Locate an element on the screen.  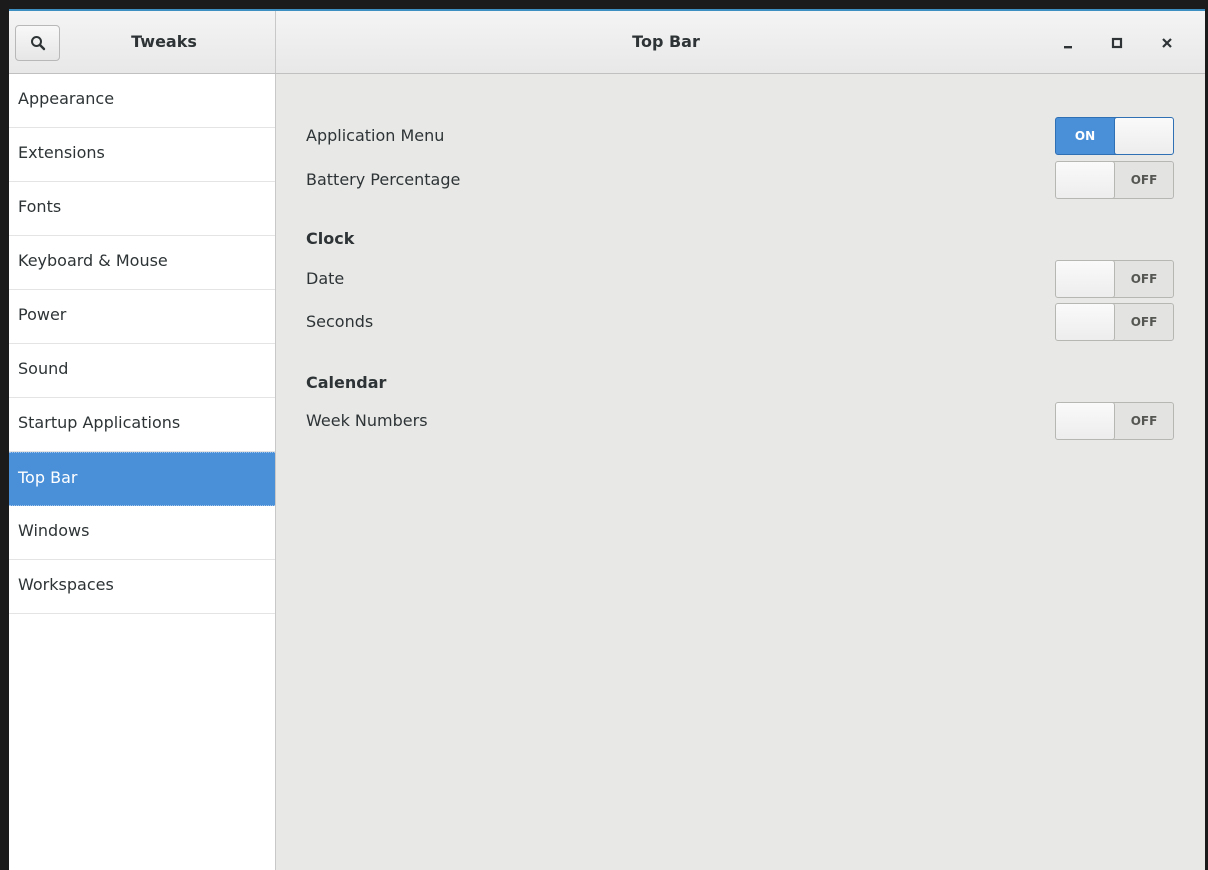
battery-percentage-switch: OFF is located at coordinates (1114, 180).